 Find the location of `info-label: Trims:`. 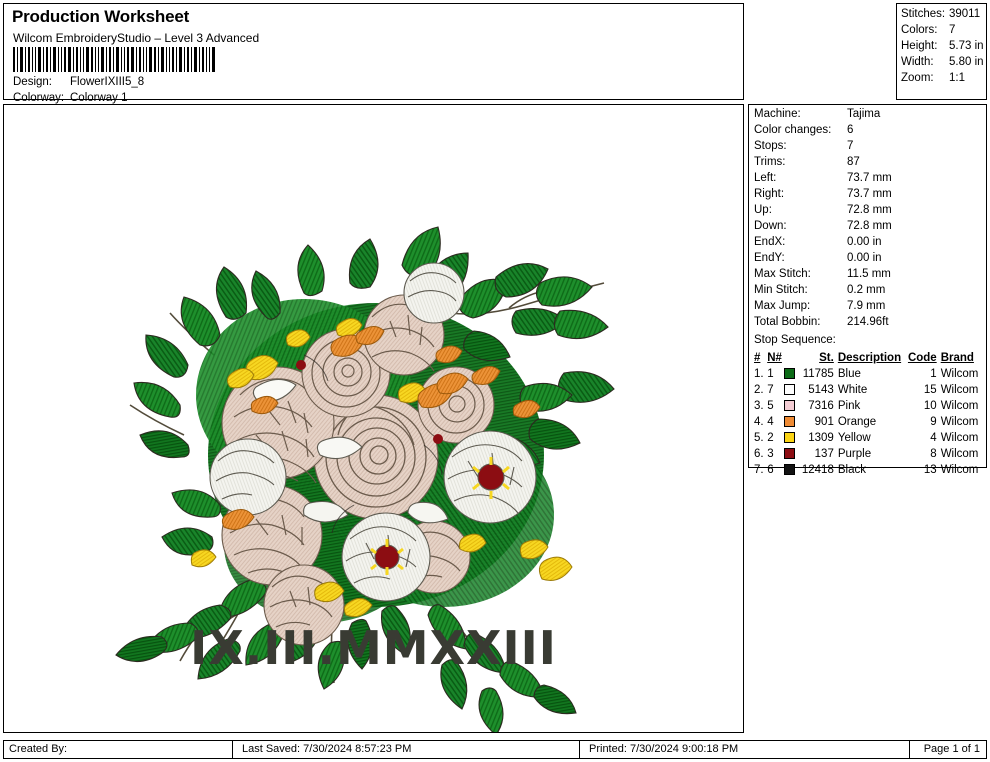

info-label: Trims: is located at coordinates (770, 162).